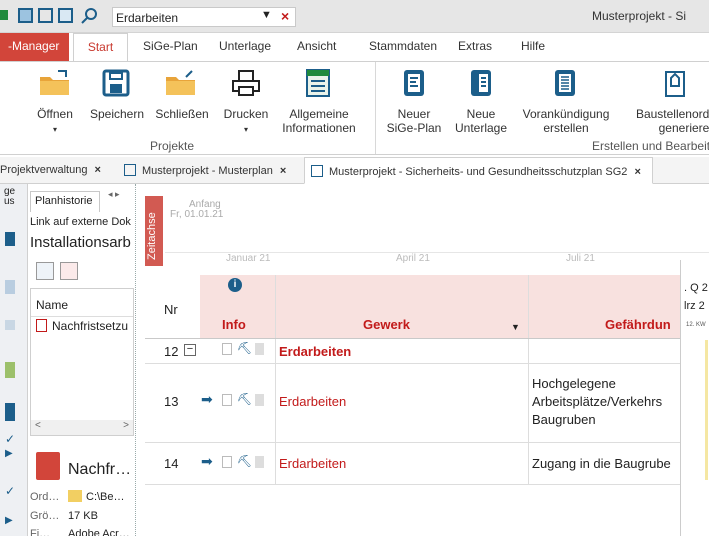 This screenshot has width=709, height=536. I want to click on pdf-large-icon, so click(48, 466).